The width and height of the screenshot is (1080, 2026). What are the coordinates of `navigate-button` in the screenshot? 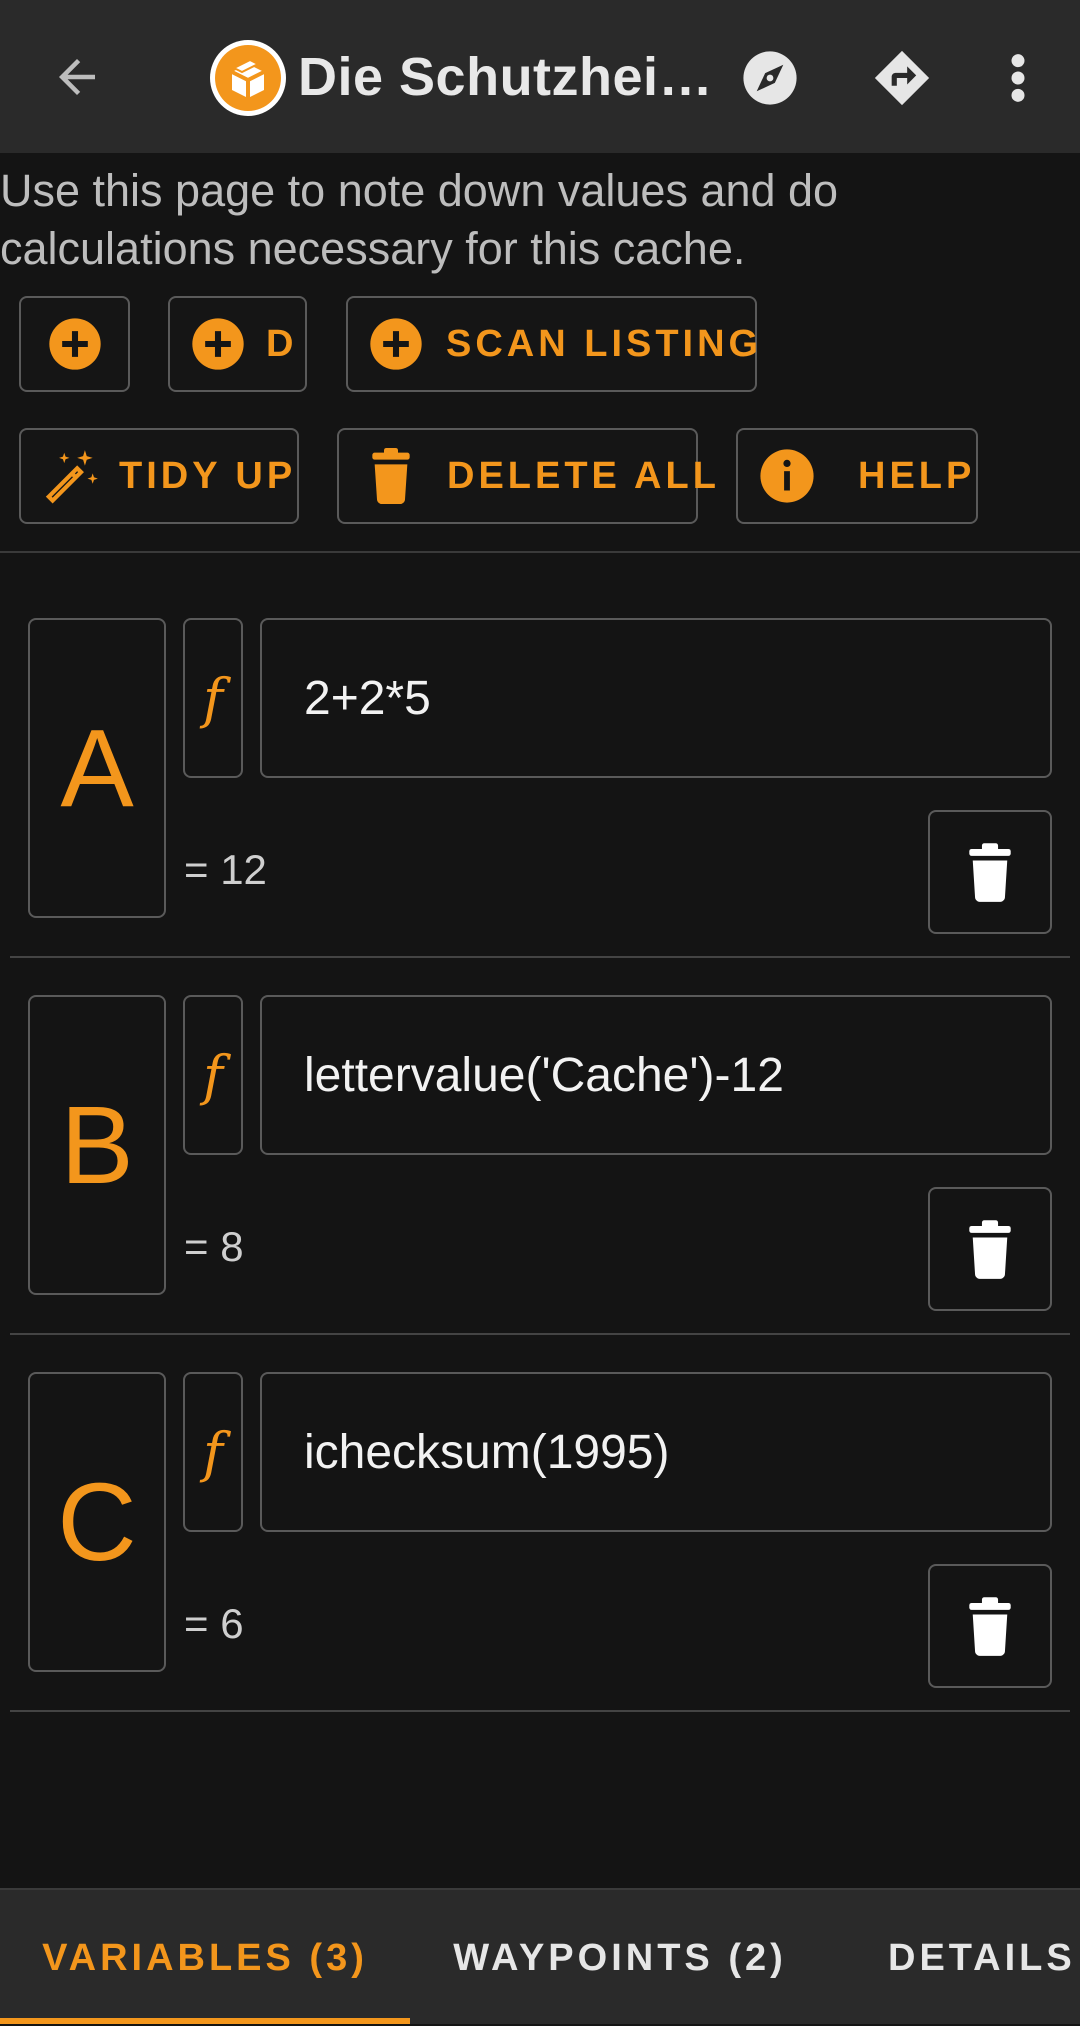 It's located at (902, 78).